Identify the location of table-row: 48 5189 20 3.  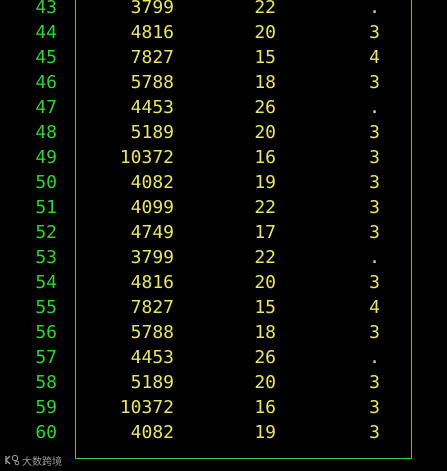
(223, 135).